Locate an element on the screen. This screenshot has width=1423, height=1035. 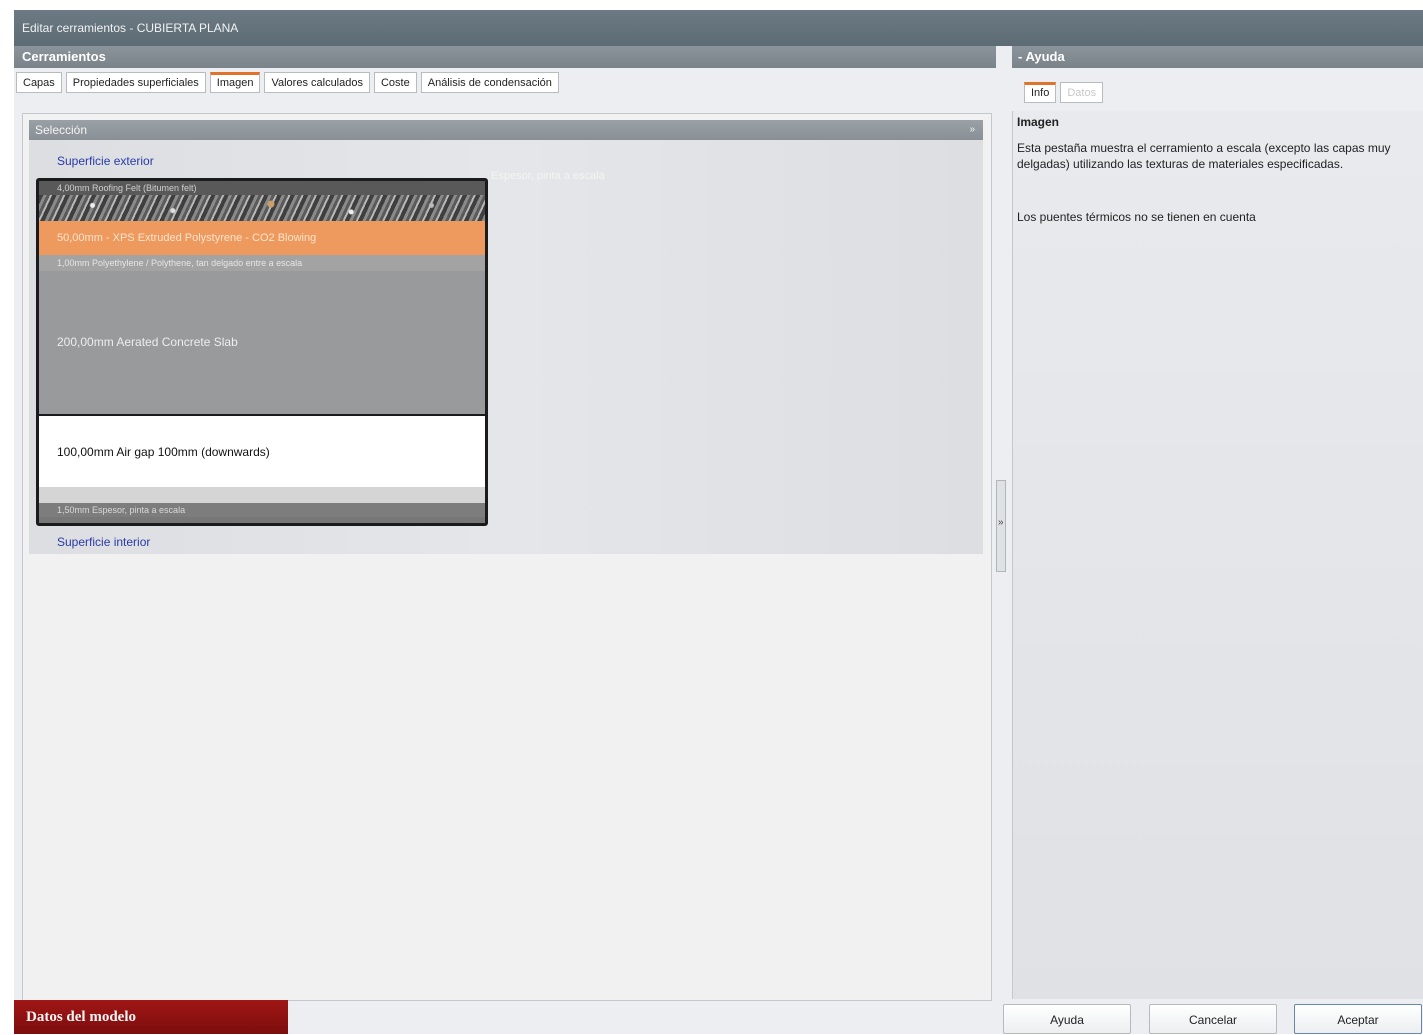
panel-splitter: » is located at coordinates (1001, 526).